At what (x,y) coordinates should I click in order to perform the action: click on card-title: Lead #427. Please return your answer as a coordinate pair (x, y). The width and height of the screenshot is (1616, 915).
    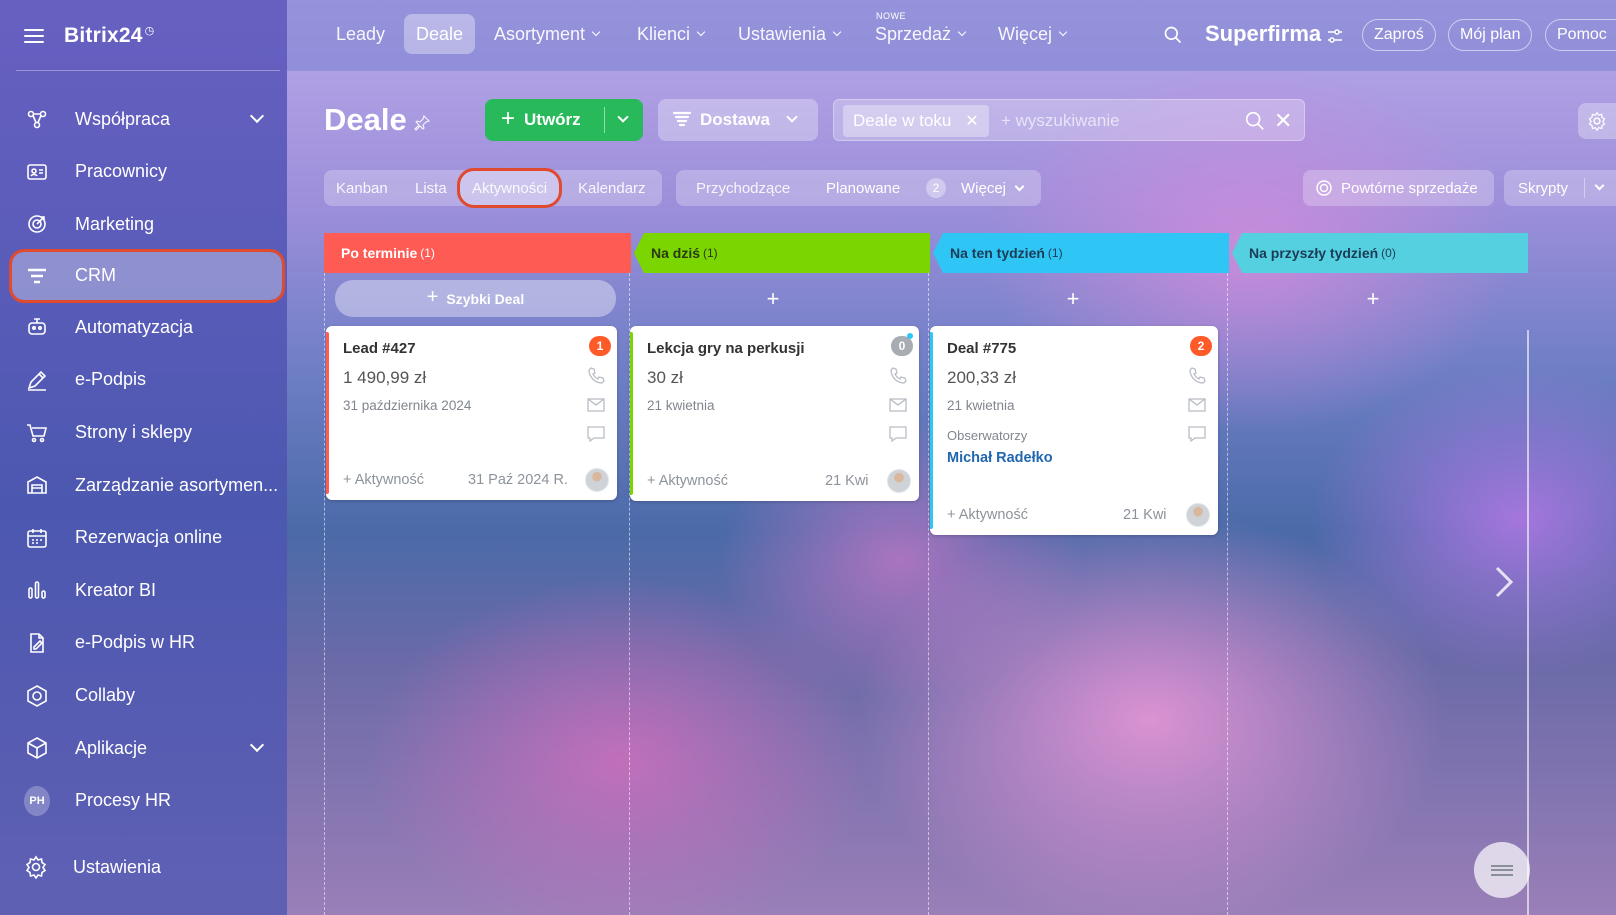
    Looking at the image, I should click on (379, 348).